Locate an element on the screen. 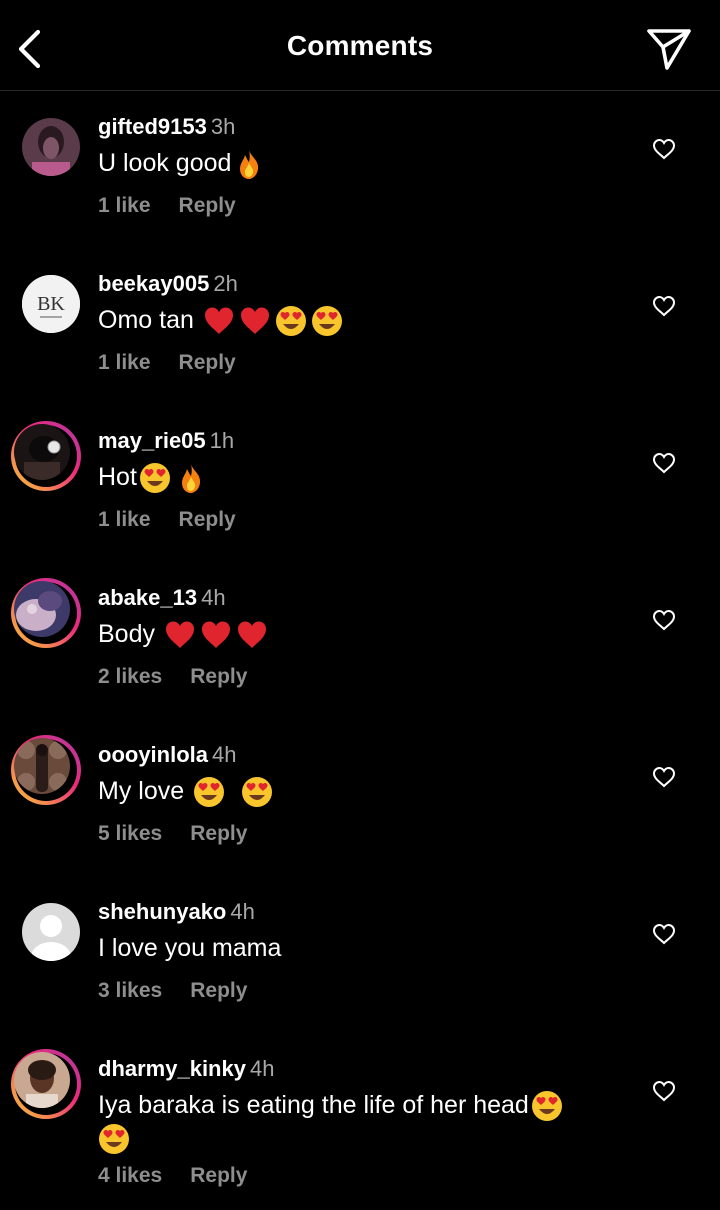 The image size is (720, 1210). comment-item: BK beekay005 2h Omo tan 1 like Reply is located at coordinates (360, 348).